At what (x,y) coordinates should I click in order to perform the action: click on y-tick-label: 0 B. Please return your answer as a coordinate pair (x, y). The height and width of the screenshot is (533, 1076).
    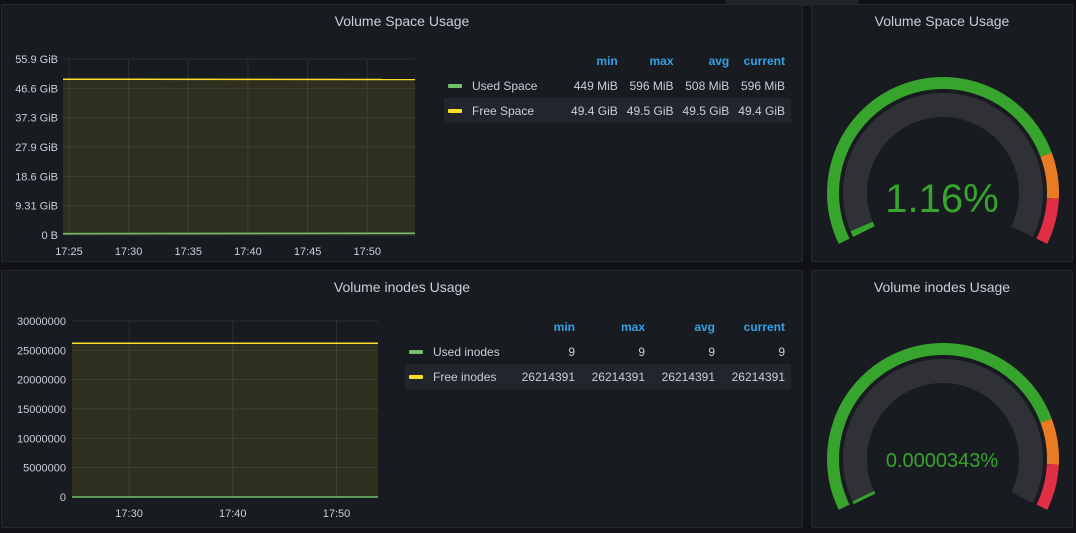
    Looking at the image, I should click on (49, 236).